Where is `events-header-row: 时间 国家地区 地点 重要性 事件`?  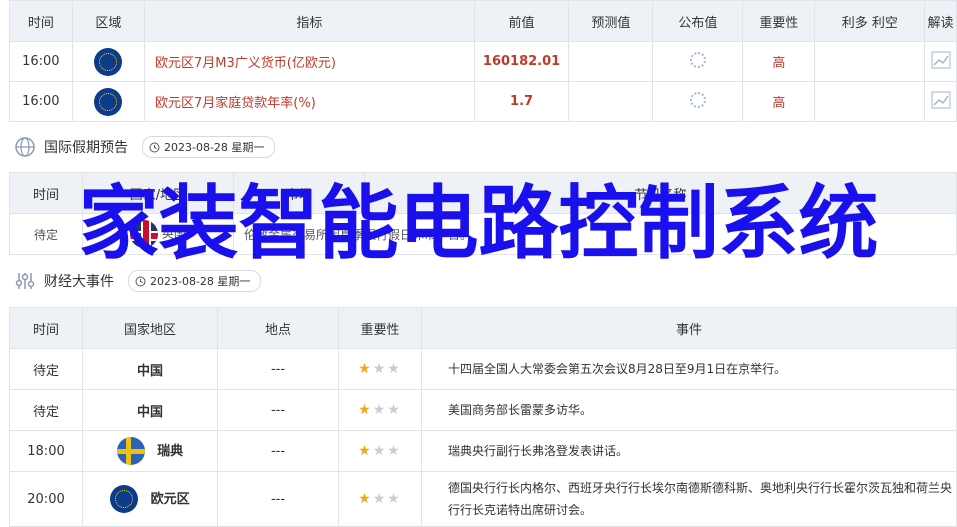
events-header-row: 时间 国家地区 地点 重要性 事件 is located at coordinates (483, 328).